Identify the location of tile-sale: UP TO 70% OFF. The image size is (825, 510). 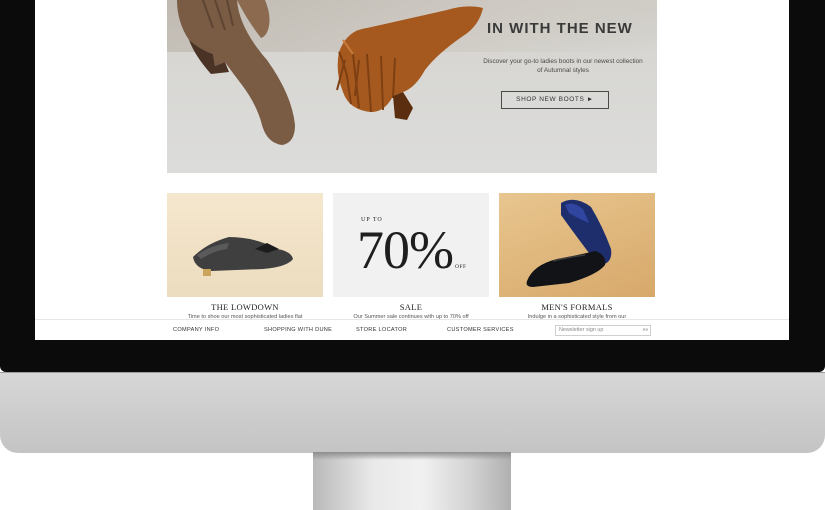
(411, 245).